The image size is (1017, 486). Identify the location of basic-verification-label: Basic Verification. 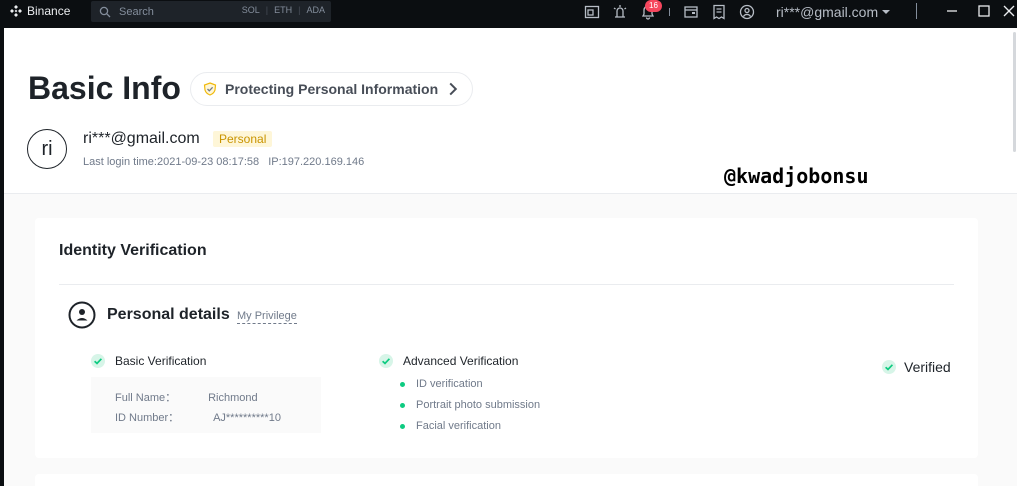
(161, 361).